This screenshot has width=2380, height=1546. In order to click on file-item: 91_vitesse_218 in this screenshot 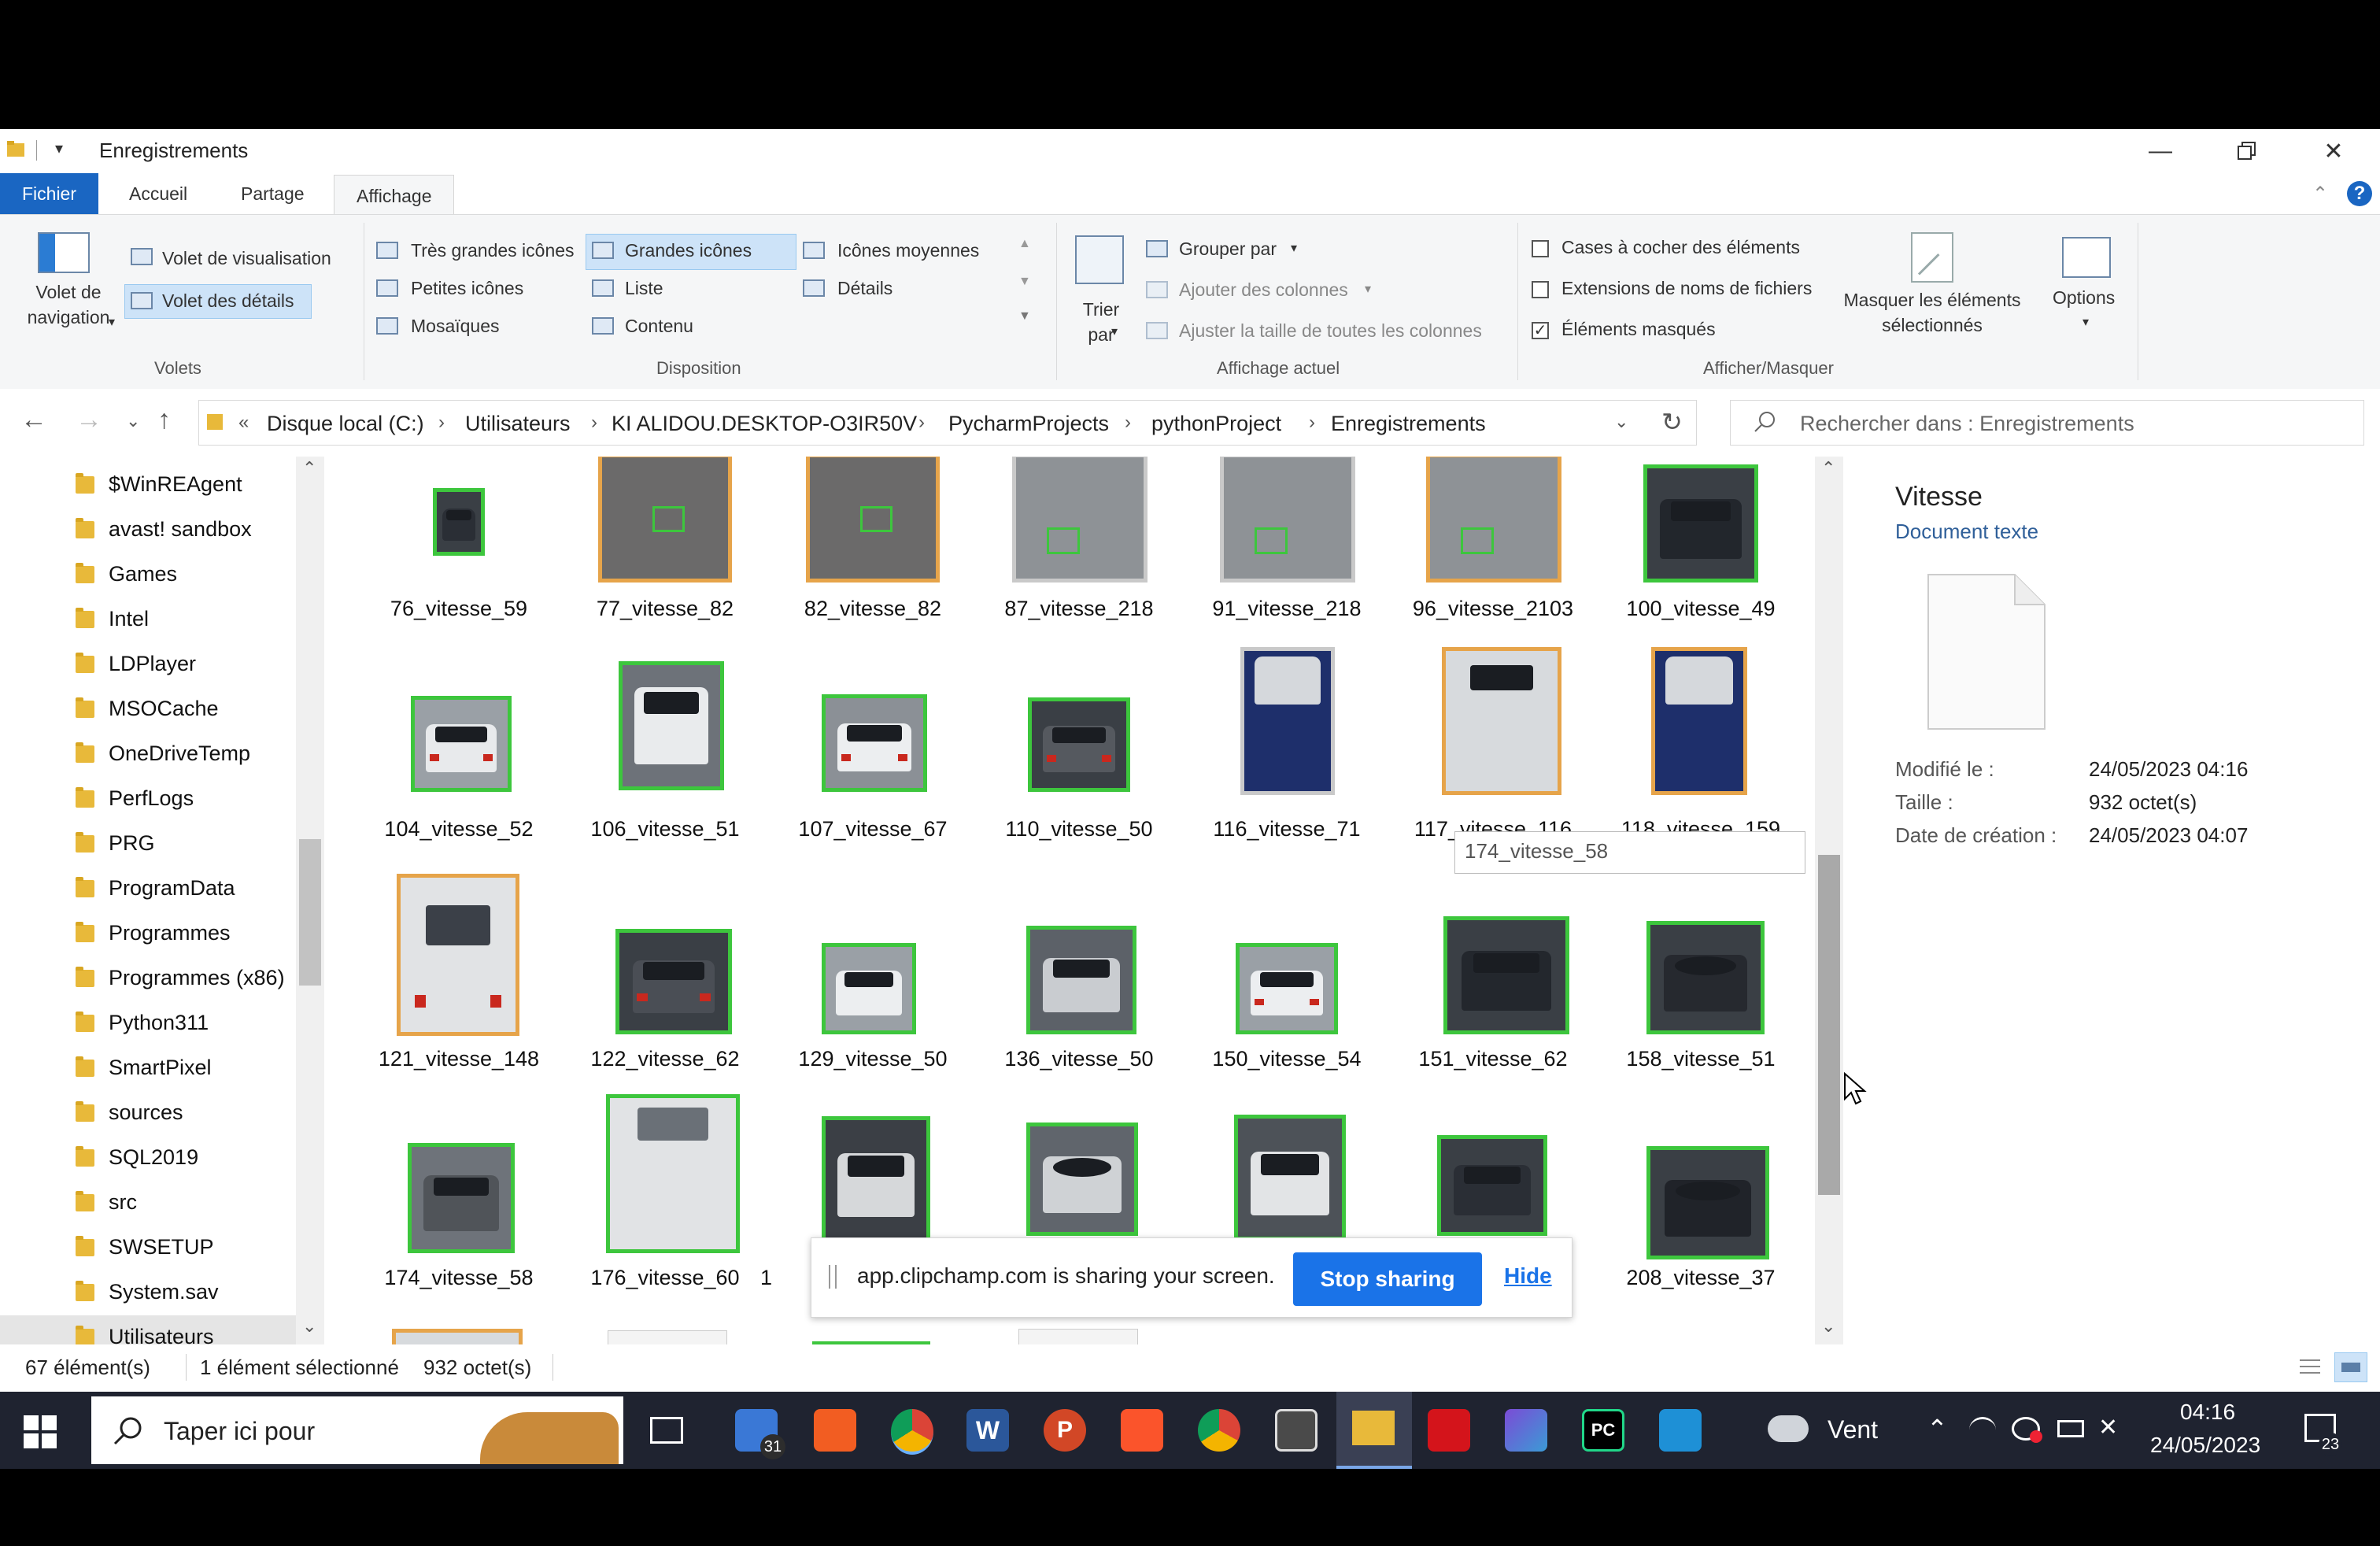, I will do `click(1287, 563)`.